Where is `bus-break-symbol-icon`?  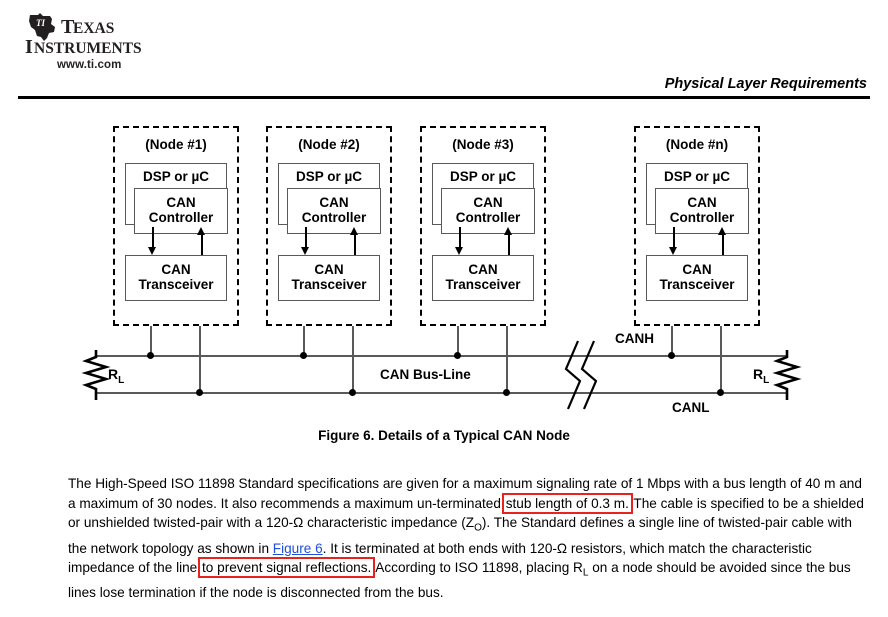 bus-break-symbol-icon is located at coordinates (581, 375).